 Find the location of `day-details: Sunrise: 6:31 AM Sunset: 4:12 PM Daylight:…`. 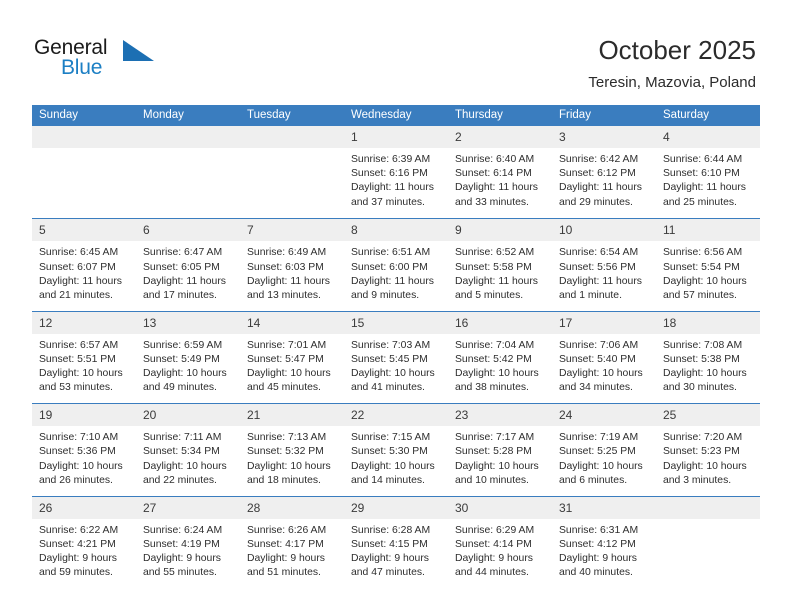

day-details: Sunrise: 6:31 AM Sunset: 4:12 PM Daylight:… is located at coordinates (604, 550).